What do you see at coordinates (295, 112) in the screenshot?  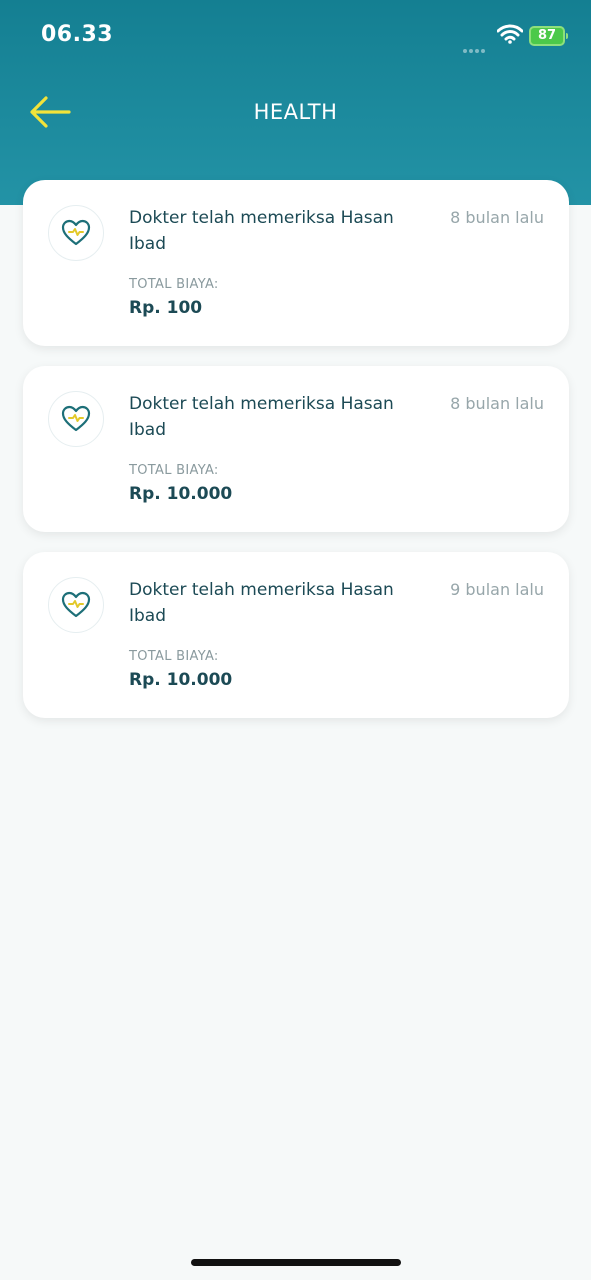 I see `page-title: HEALTH` at bounding box center [295, 112].